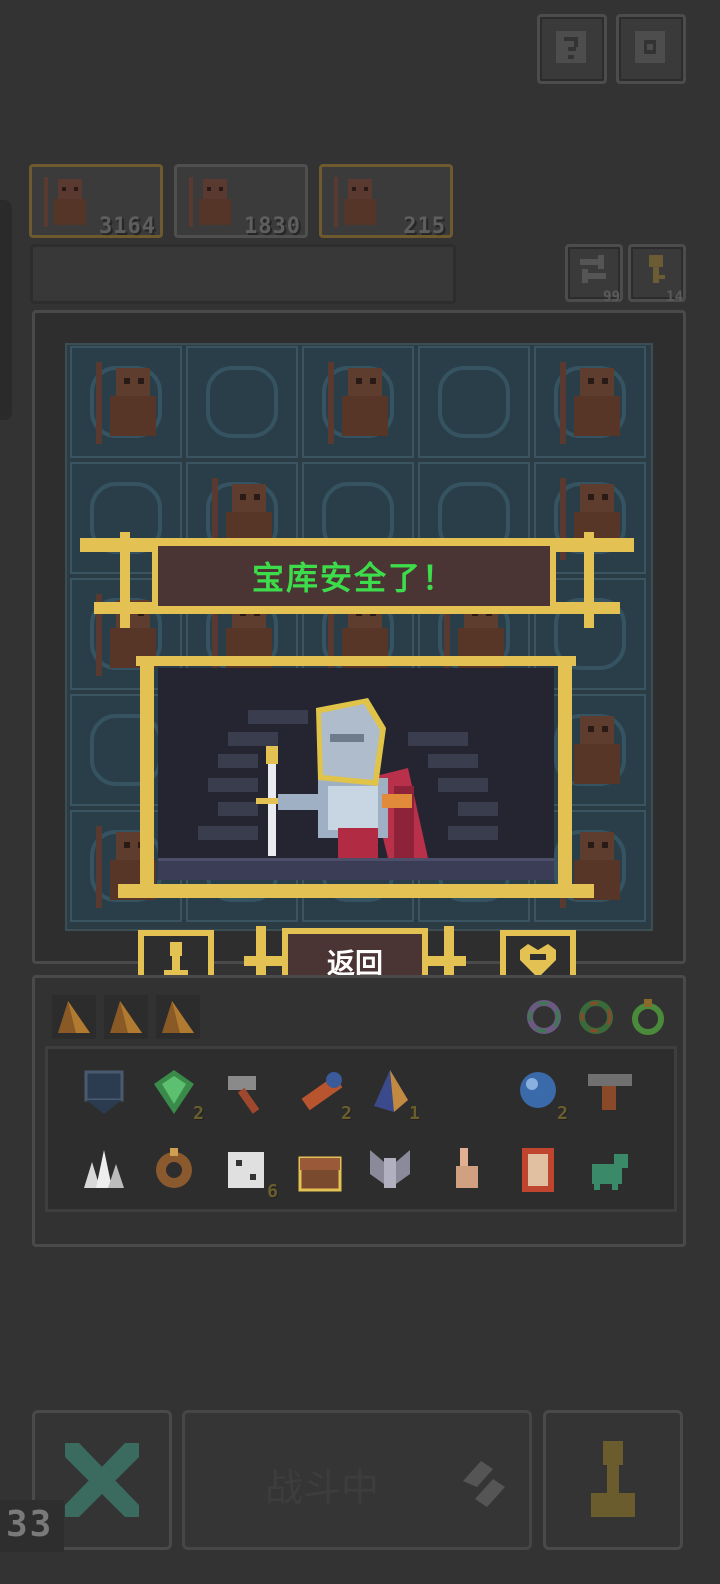  I want to click on troop-card-1: 3164, so click(96, 201).